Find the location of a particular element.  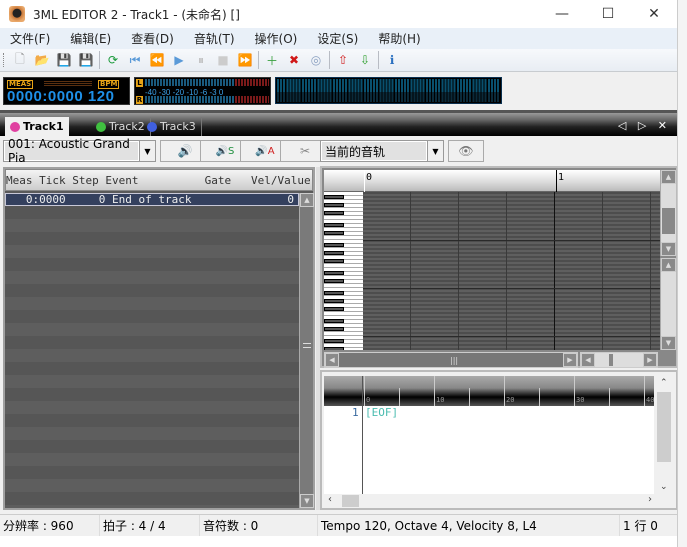

mml-editor: 0 10 20 30 40 1 [EOF] ⌃ ⌄ ‹ › is located at coordinates (499, 440).